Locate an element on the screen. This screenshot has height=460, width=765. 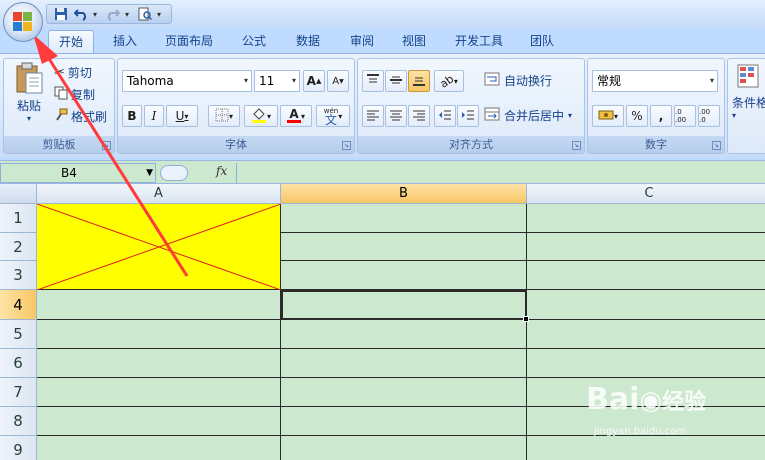
cell-b4 is located at coordinates (404, 305).